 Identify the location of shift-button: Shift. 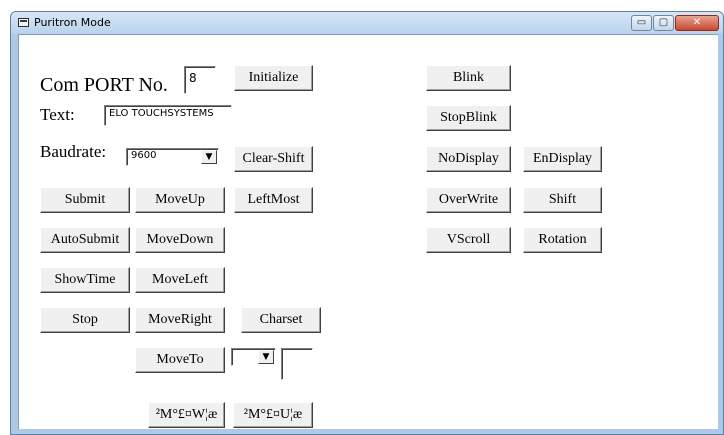
(562, 200).